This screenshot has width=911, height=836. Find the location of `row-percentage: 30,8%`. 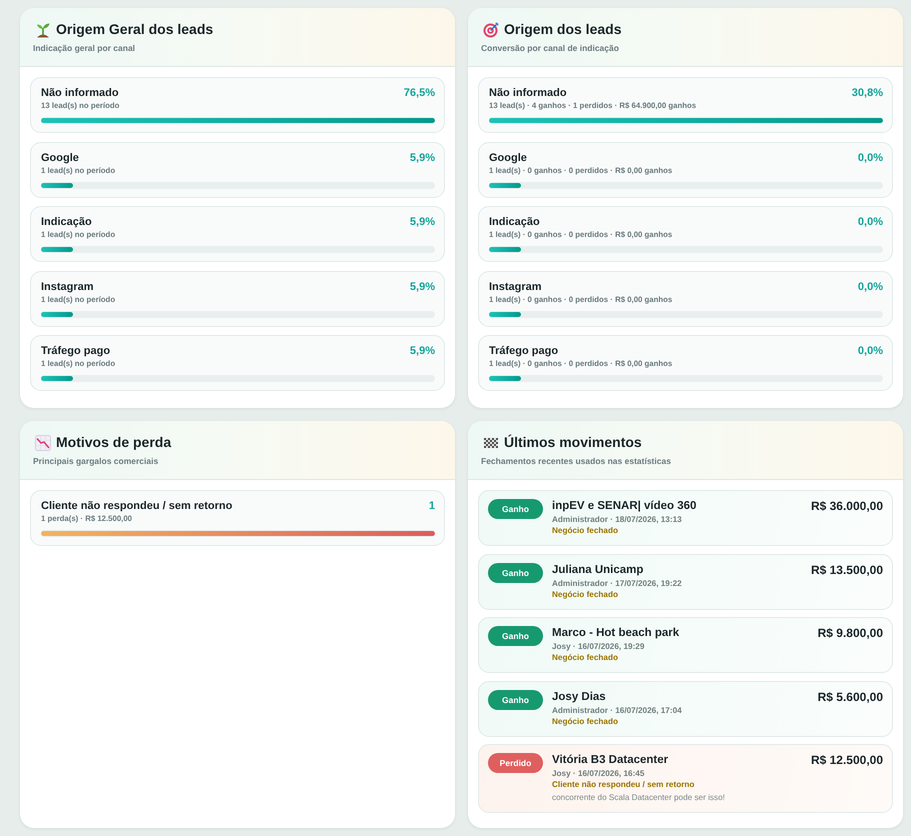

row-percentage: 30,8% is located at coordinates (867, 93).